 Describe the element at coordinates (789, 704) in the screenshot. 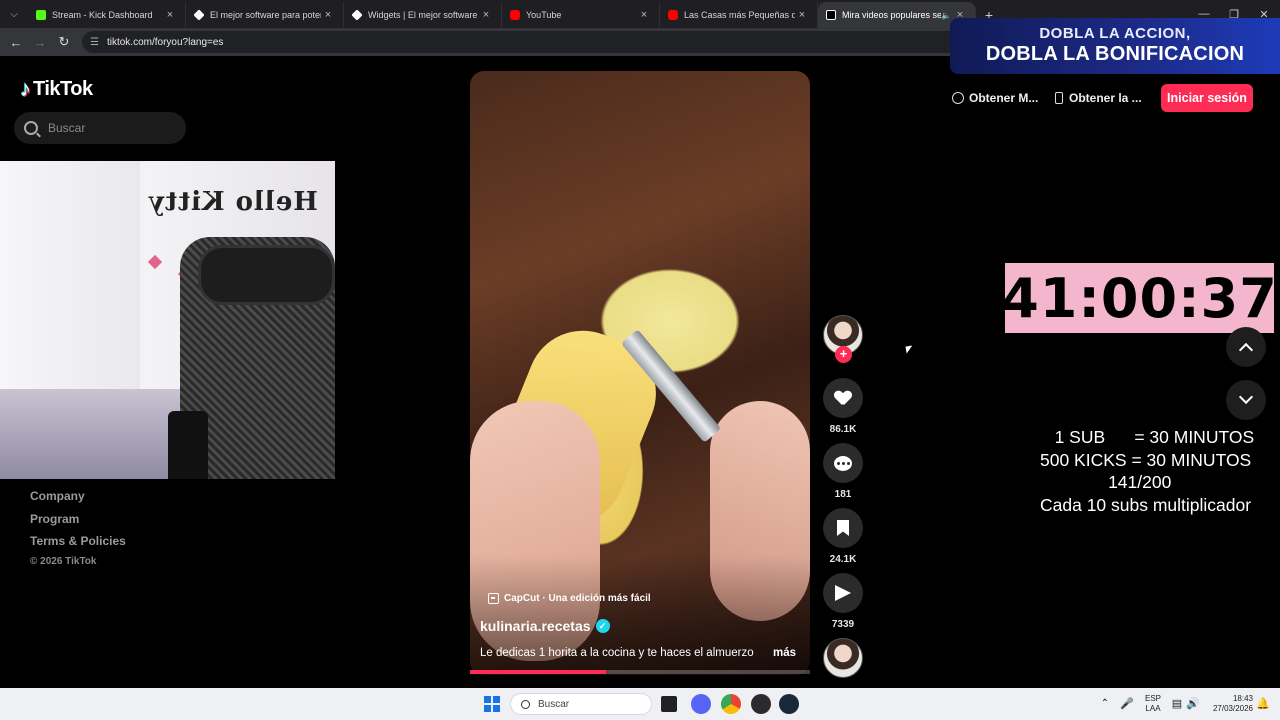

I see `steam-icon` at that location.